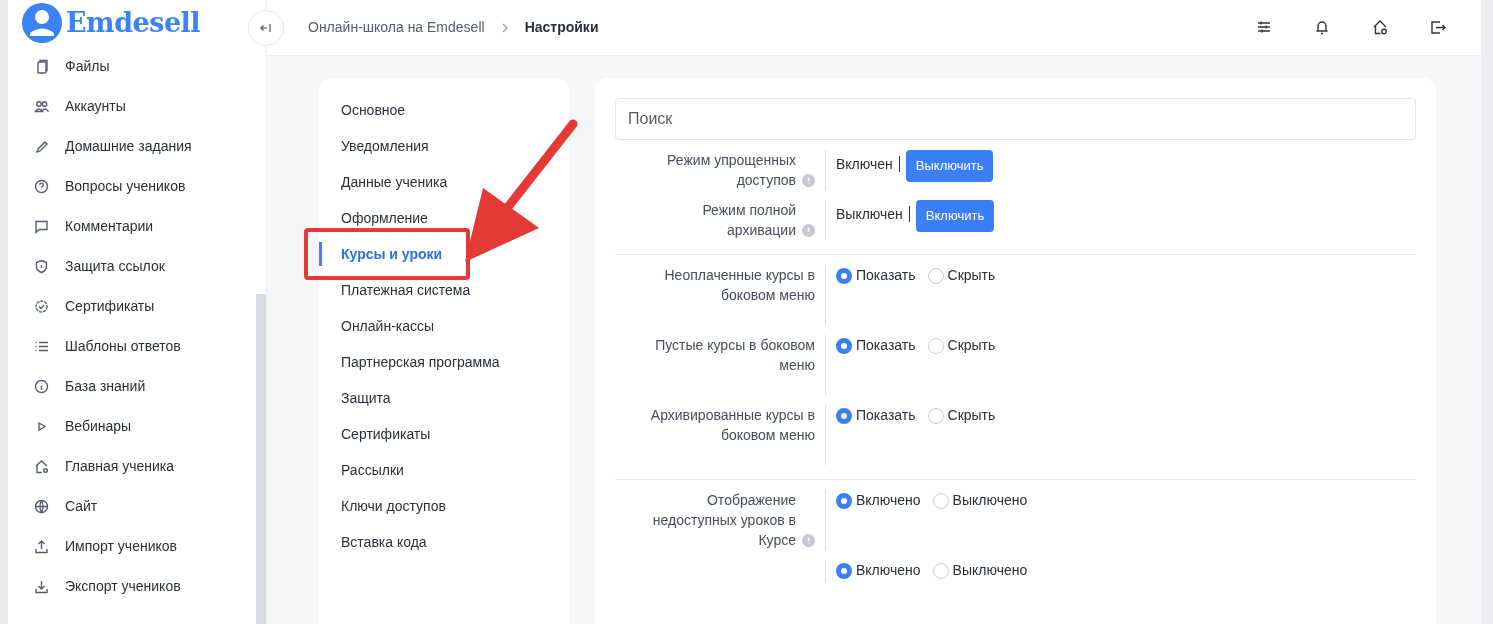 The image size is (1493, 624). What do you see at coordinates (381, 326) in the screenshot?
I see `settings-menu-item: Онлайн-кассы` at bounding box center [381, 326].